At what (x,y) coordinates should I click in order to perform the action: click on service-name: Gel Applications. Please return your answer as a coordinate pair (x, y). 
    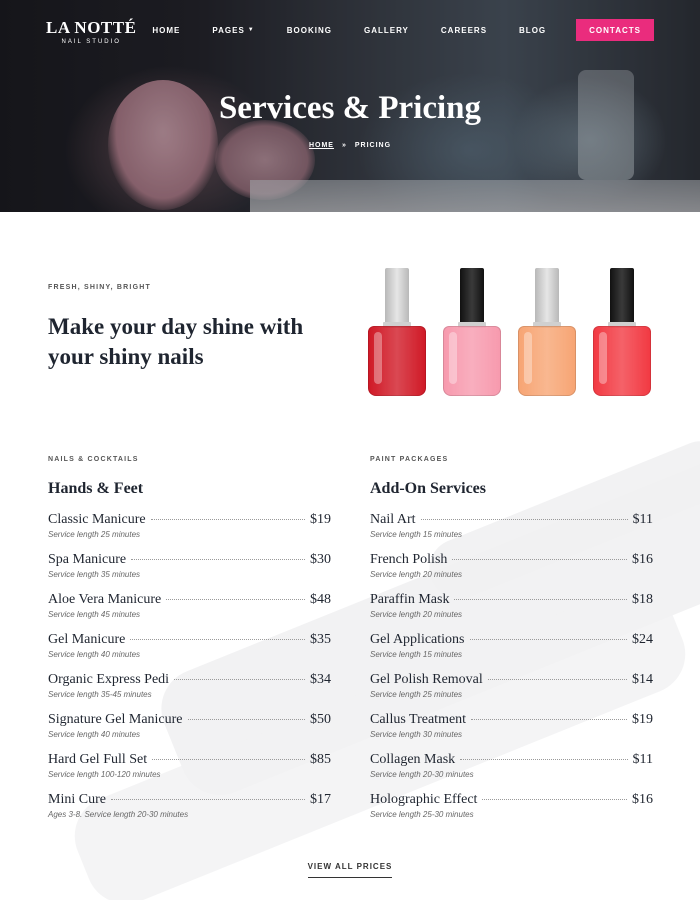
    Looking at the image, I should click on (417, 639).